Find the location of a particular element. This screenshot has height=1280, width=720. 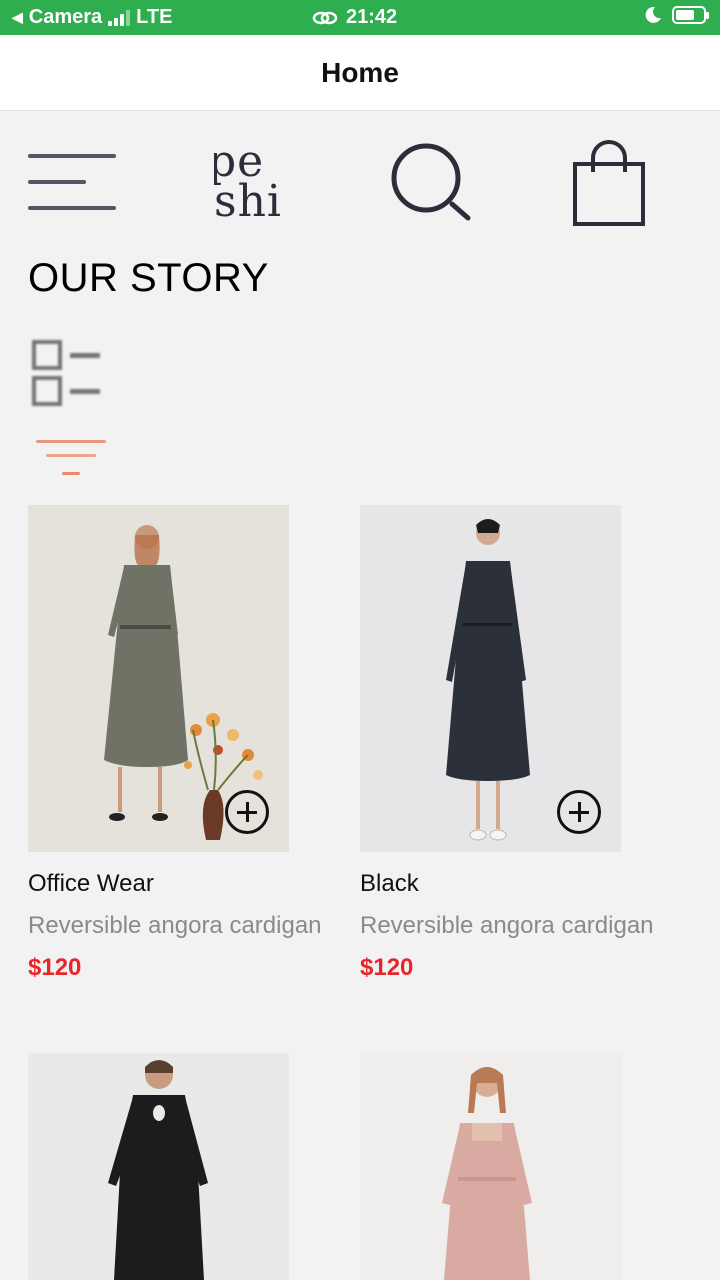

network-label: LTE is located at coordinates (154, 17).